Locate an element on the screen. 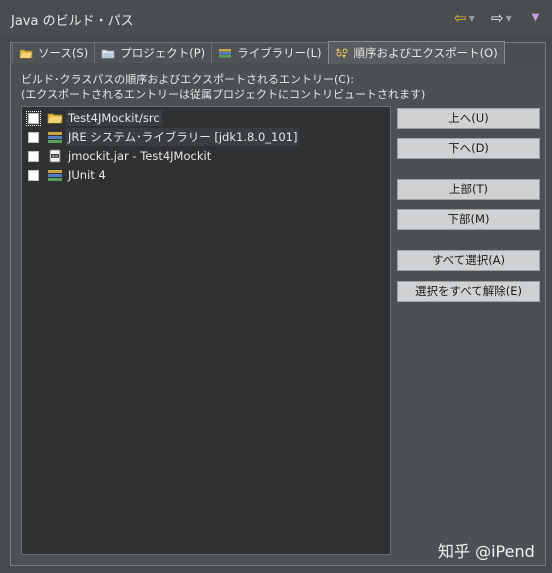 This screenshot has height=573, width=552. entry-label: jmockit.jar - Test4JMockit is located at coordinates (140, 156).